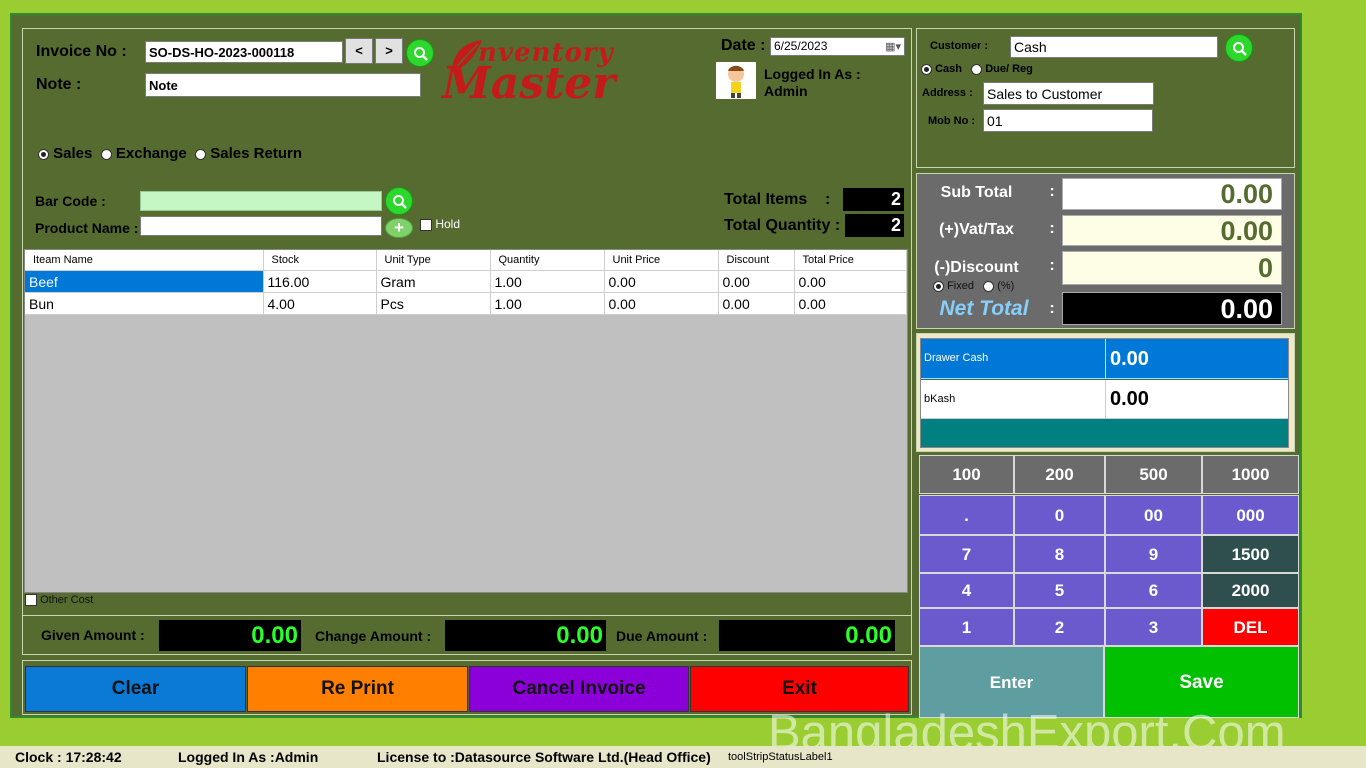 This screenshot has width=1366, height=768. I want to click on radio-percent: (%), so click(998, 286).